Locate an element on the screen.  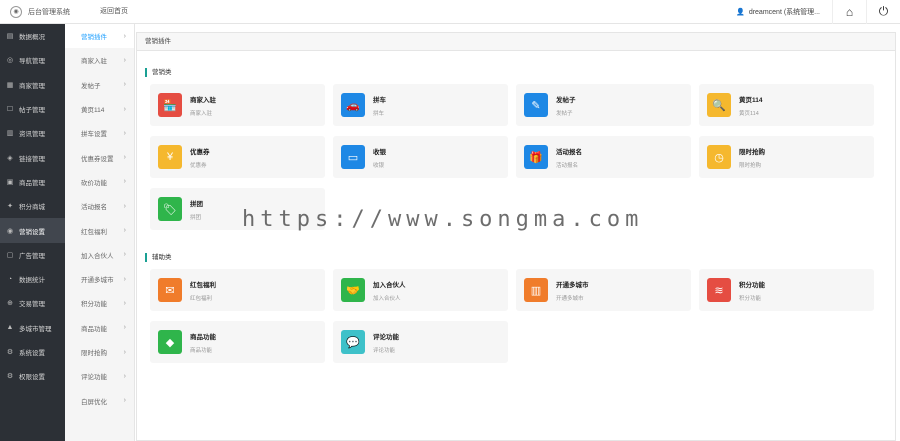
card-title: 拼车 is located at coordinates (379, 100).